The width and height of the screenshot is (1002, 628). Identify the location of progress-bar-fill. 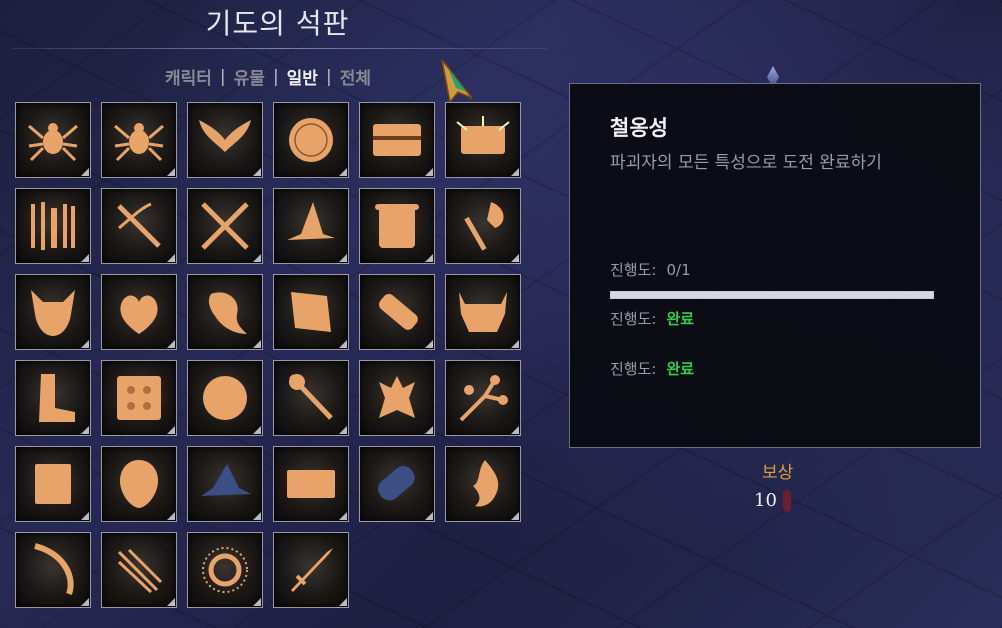
(772, 295).